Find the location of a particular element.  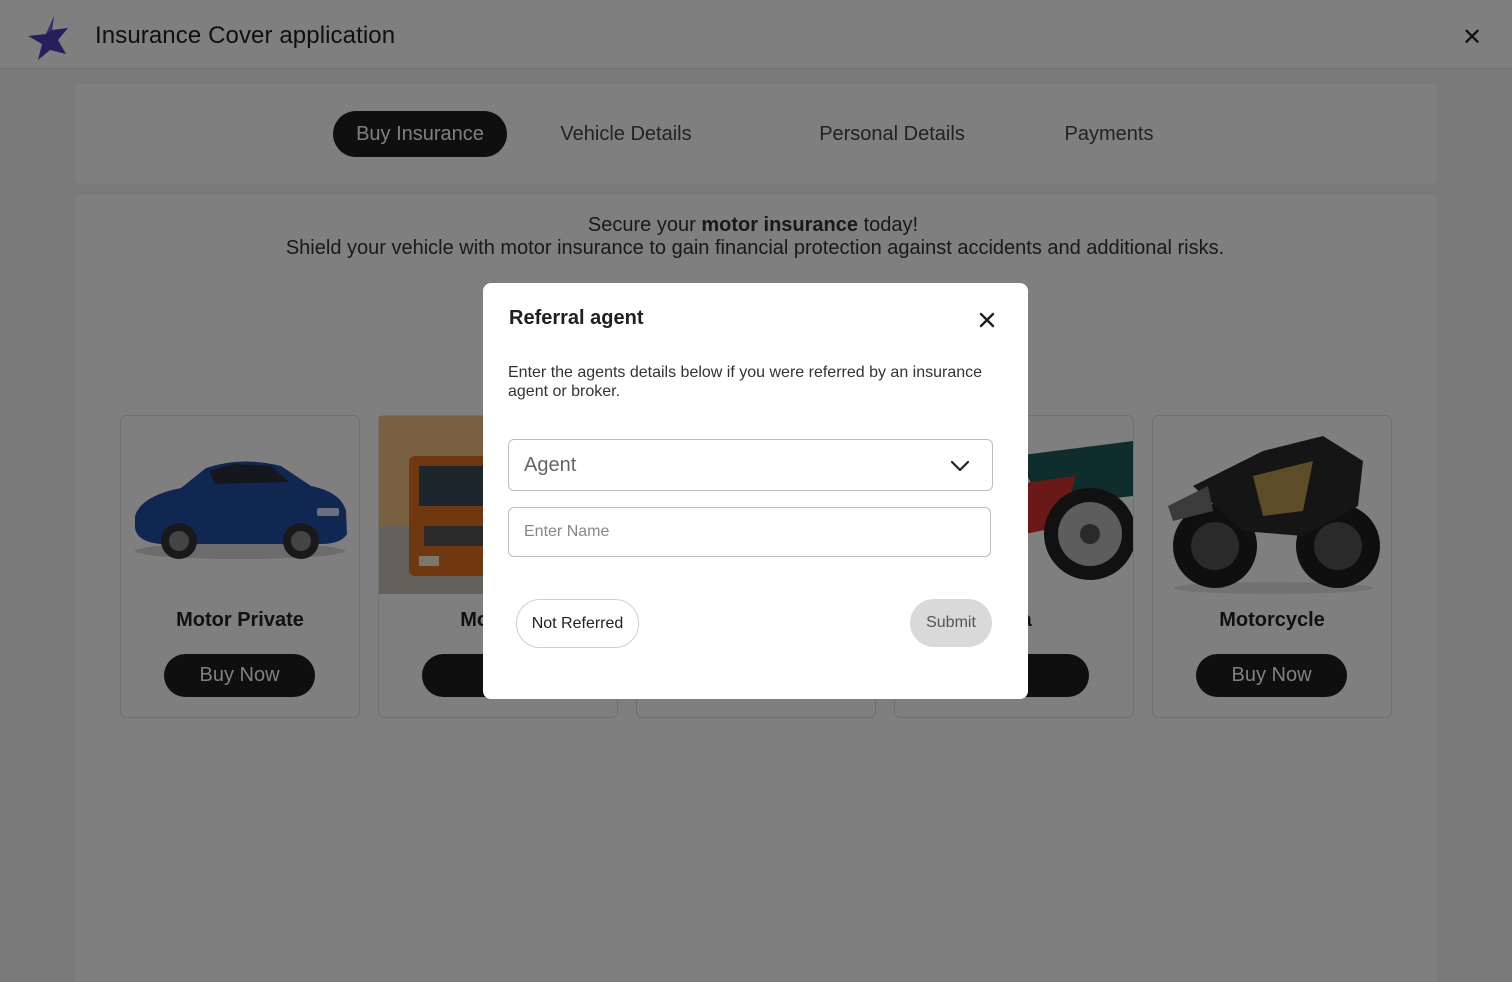

dialog-title: Referral agent is located at coordinates (576, 318).